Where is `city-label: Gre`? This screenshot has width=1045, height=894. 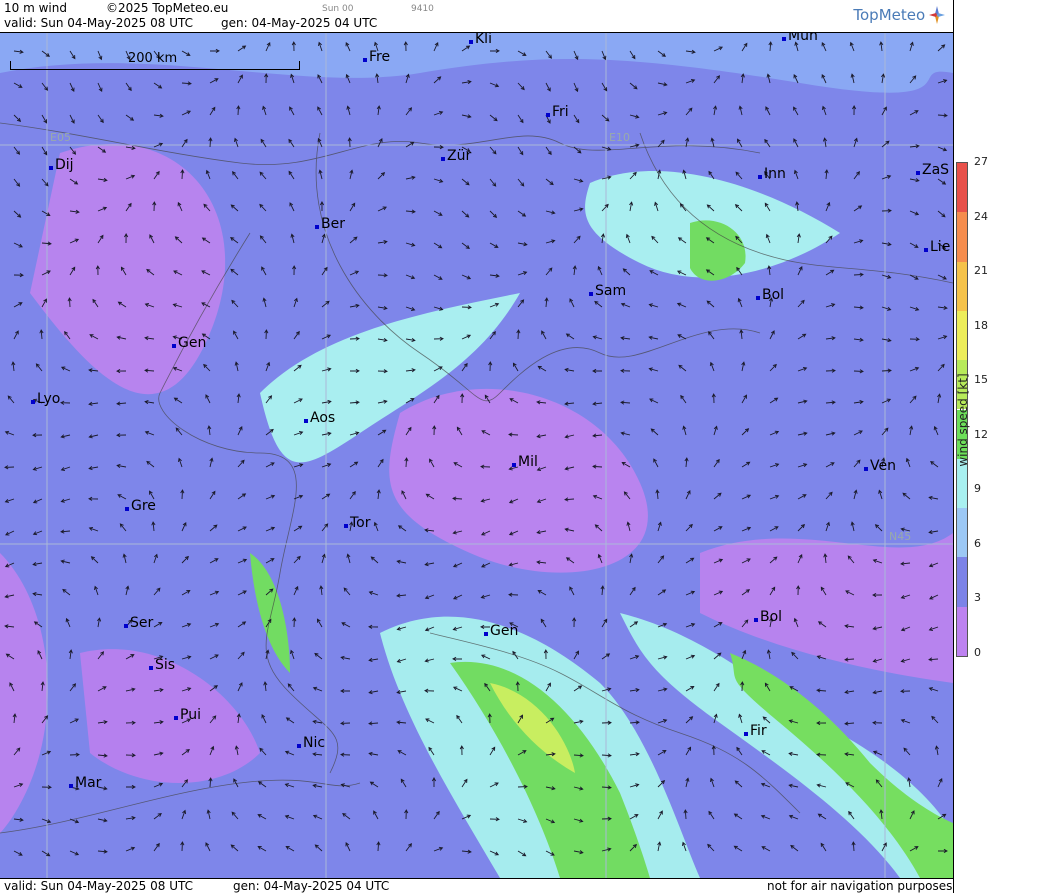
city-label: Gre is located at coordinates (140, 506).